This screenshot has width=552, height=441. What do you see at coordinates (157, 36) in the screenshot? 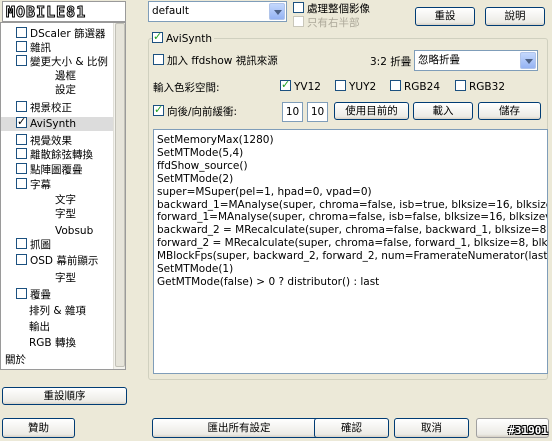
I see `avisynth-checkbox` at bounding box center [157, 36].